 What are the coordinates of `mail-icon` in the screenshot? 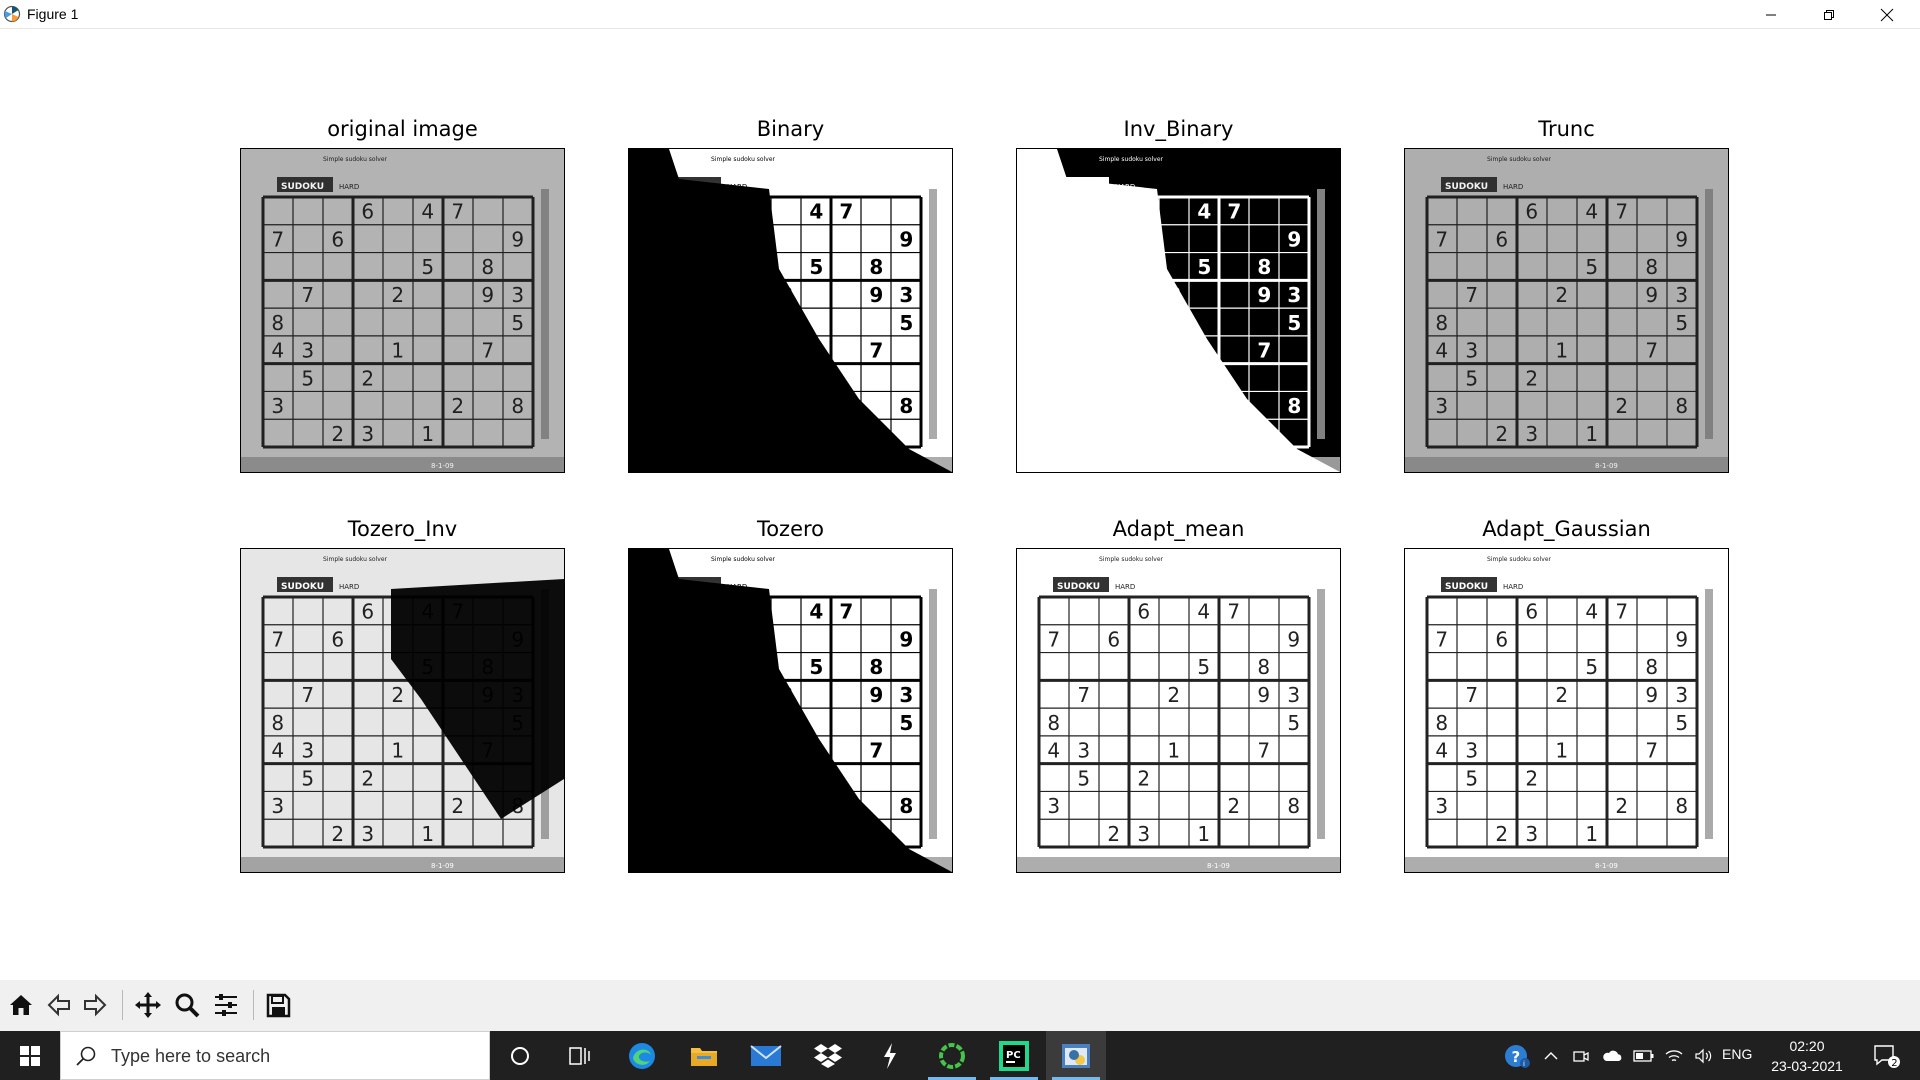 It's located at (766, 1055).